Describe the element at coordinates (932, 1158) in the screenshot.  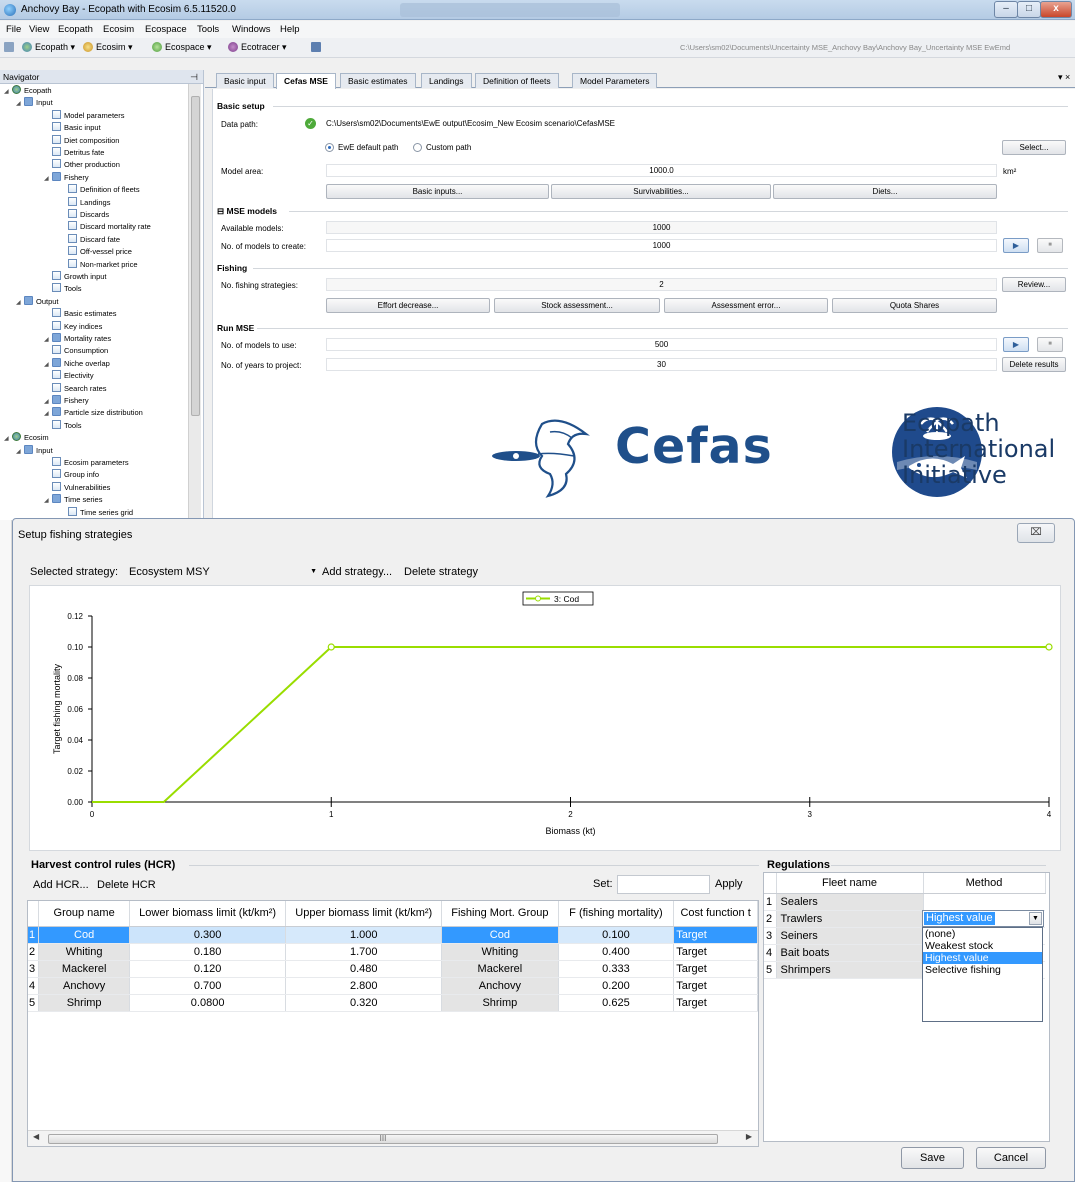
I see `save-button: Save` at that location.